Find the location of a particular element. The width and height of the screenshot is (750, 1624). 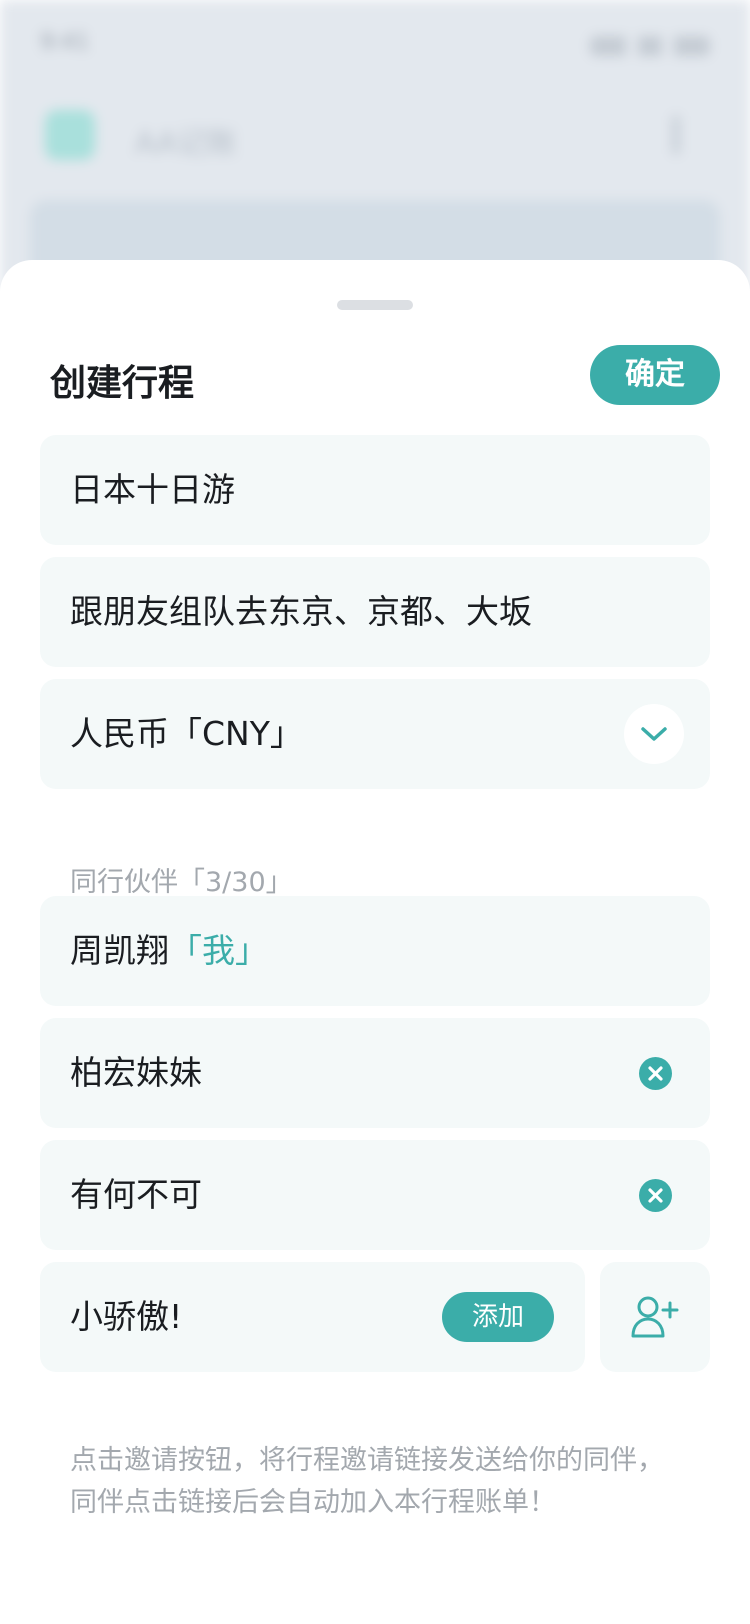

currency-dropdown-button is located at coordinates (654, 734).